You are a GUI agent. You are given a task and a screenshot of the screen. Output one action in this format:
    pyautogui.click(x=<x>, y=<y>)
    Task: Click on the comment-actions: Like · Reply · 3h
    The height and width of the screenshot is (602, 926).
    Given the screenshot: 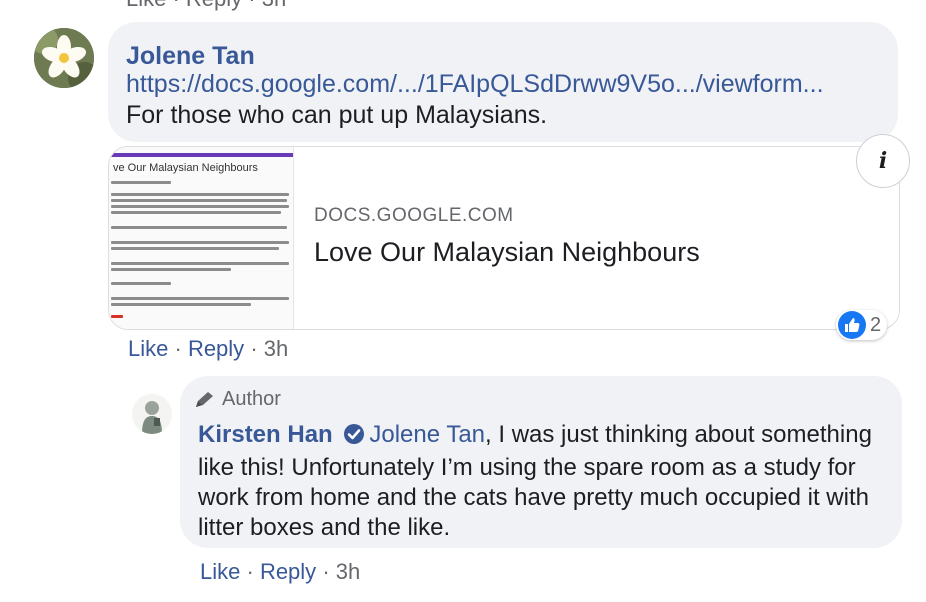 What is the action you would take?
    pyautogui.click(x=208, y=349)
    